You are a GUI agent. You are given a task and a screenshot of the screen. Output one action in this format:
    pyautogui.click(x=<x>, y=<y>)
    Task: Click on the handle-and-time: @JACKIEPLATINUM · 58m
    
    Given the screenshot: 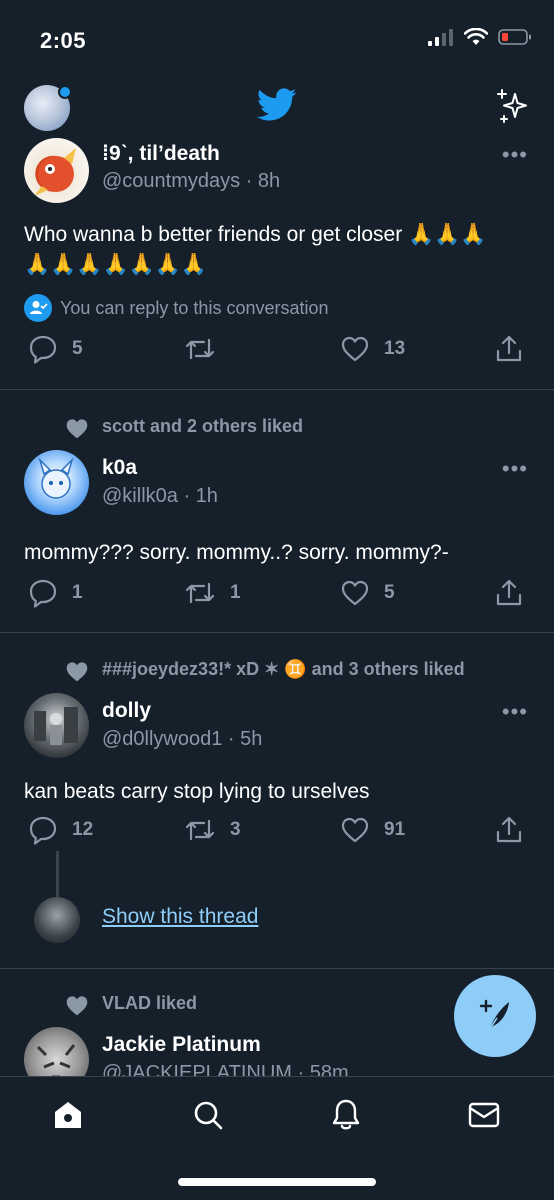 What is the action you would take?
    pyautogui.click(x=225, y=1069)
    